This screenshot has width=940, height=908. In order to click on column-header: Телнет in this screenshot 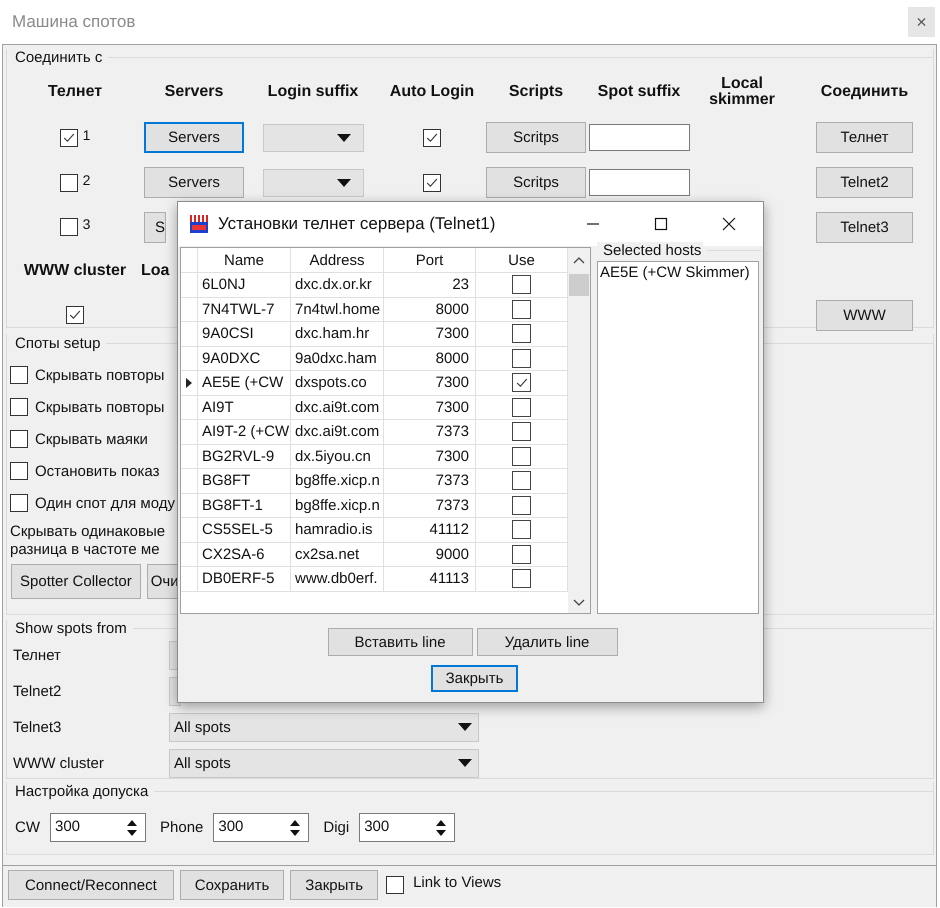, I will do `click(75, 92)`.